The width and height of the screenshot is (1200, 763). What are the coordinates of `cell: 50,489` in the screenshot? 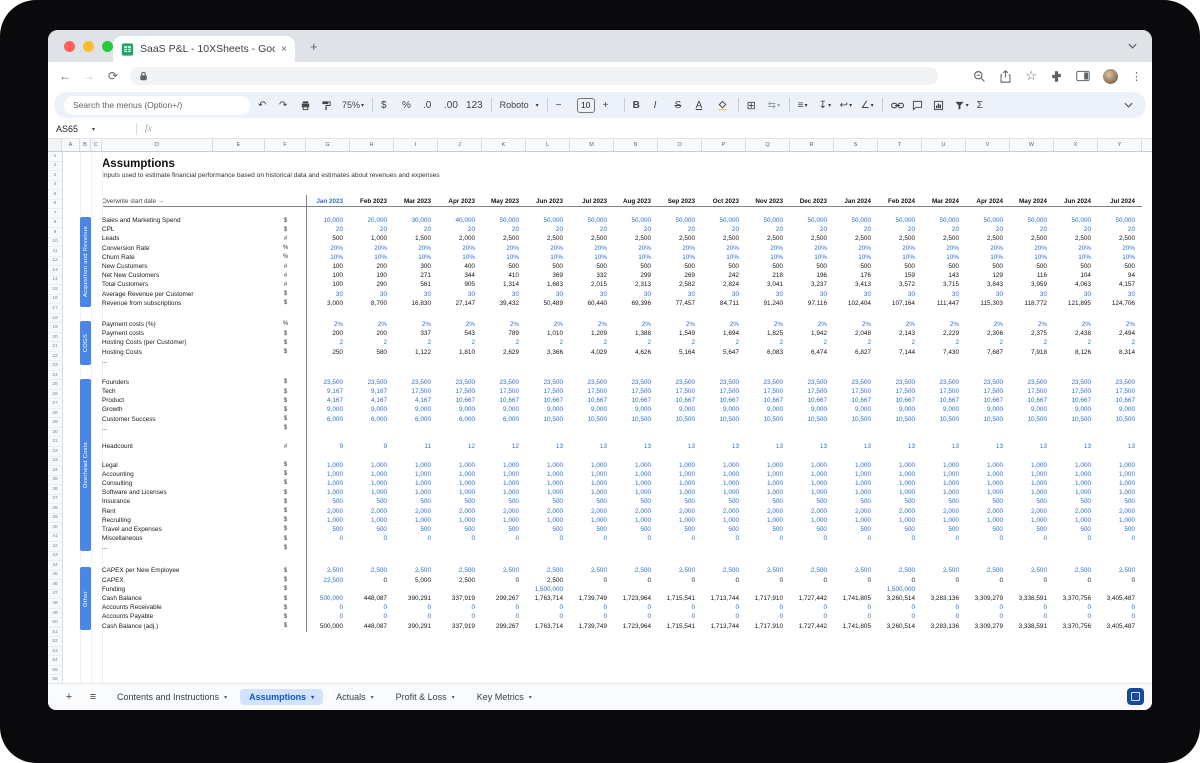 It's located at (548, 303).